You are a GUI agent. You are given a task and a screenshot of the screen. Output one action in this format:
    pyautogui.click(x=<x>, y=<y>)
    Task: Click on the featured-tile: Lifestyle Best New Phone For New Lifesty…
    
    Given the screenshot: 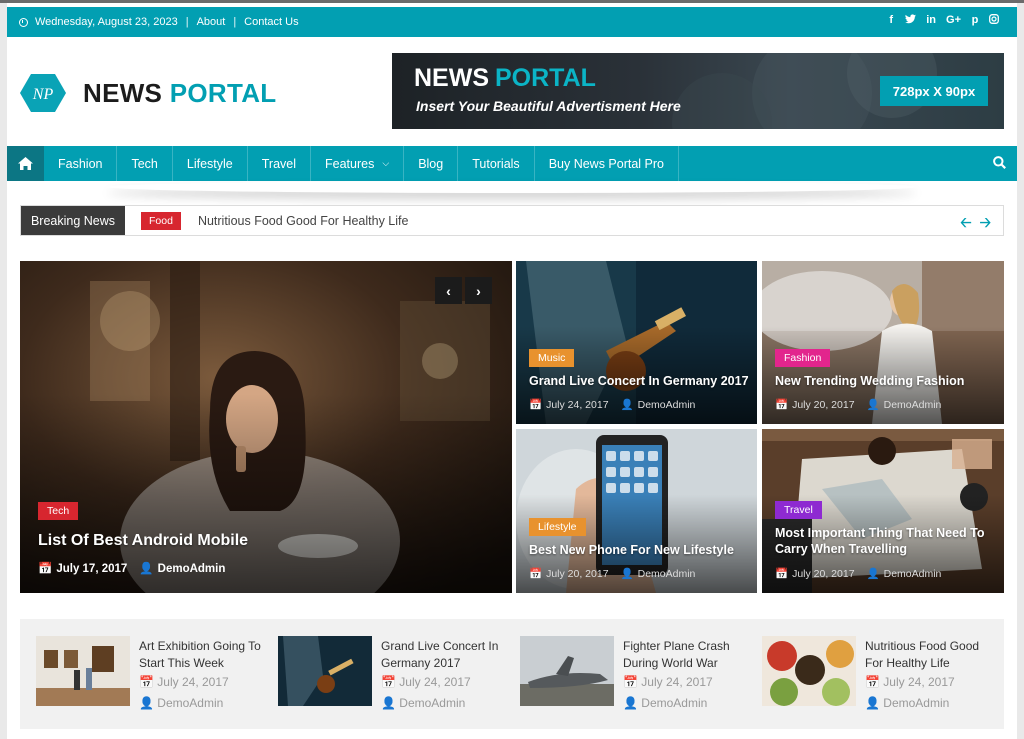 What is the action you would take?
    pyautogui.click(x=636, y=511)
    